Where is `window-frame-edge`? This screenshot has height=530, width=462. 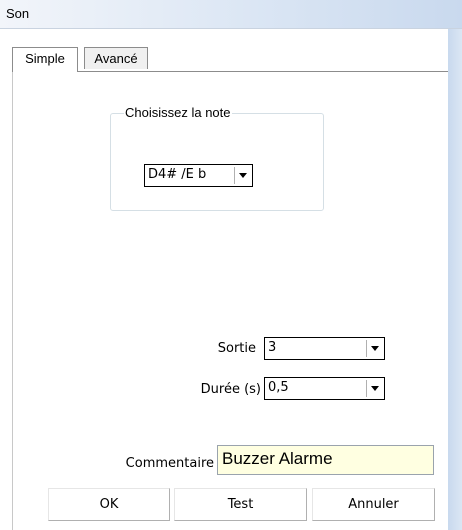
window-frame-edge is located at coordinates (455, 279).